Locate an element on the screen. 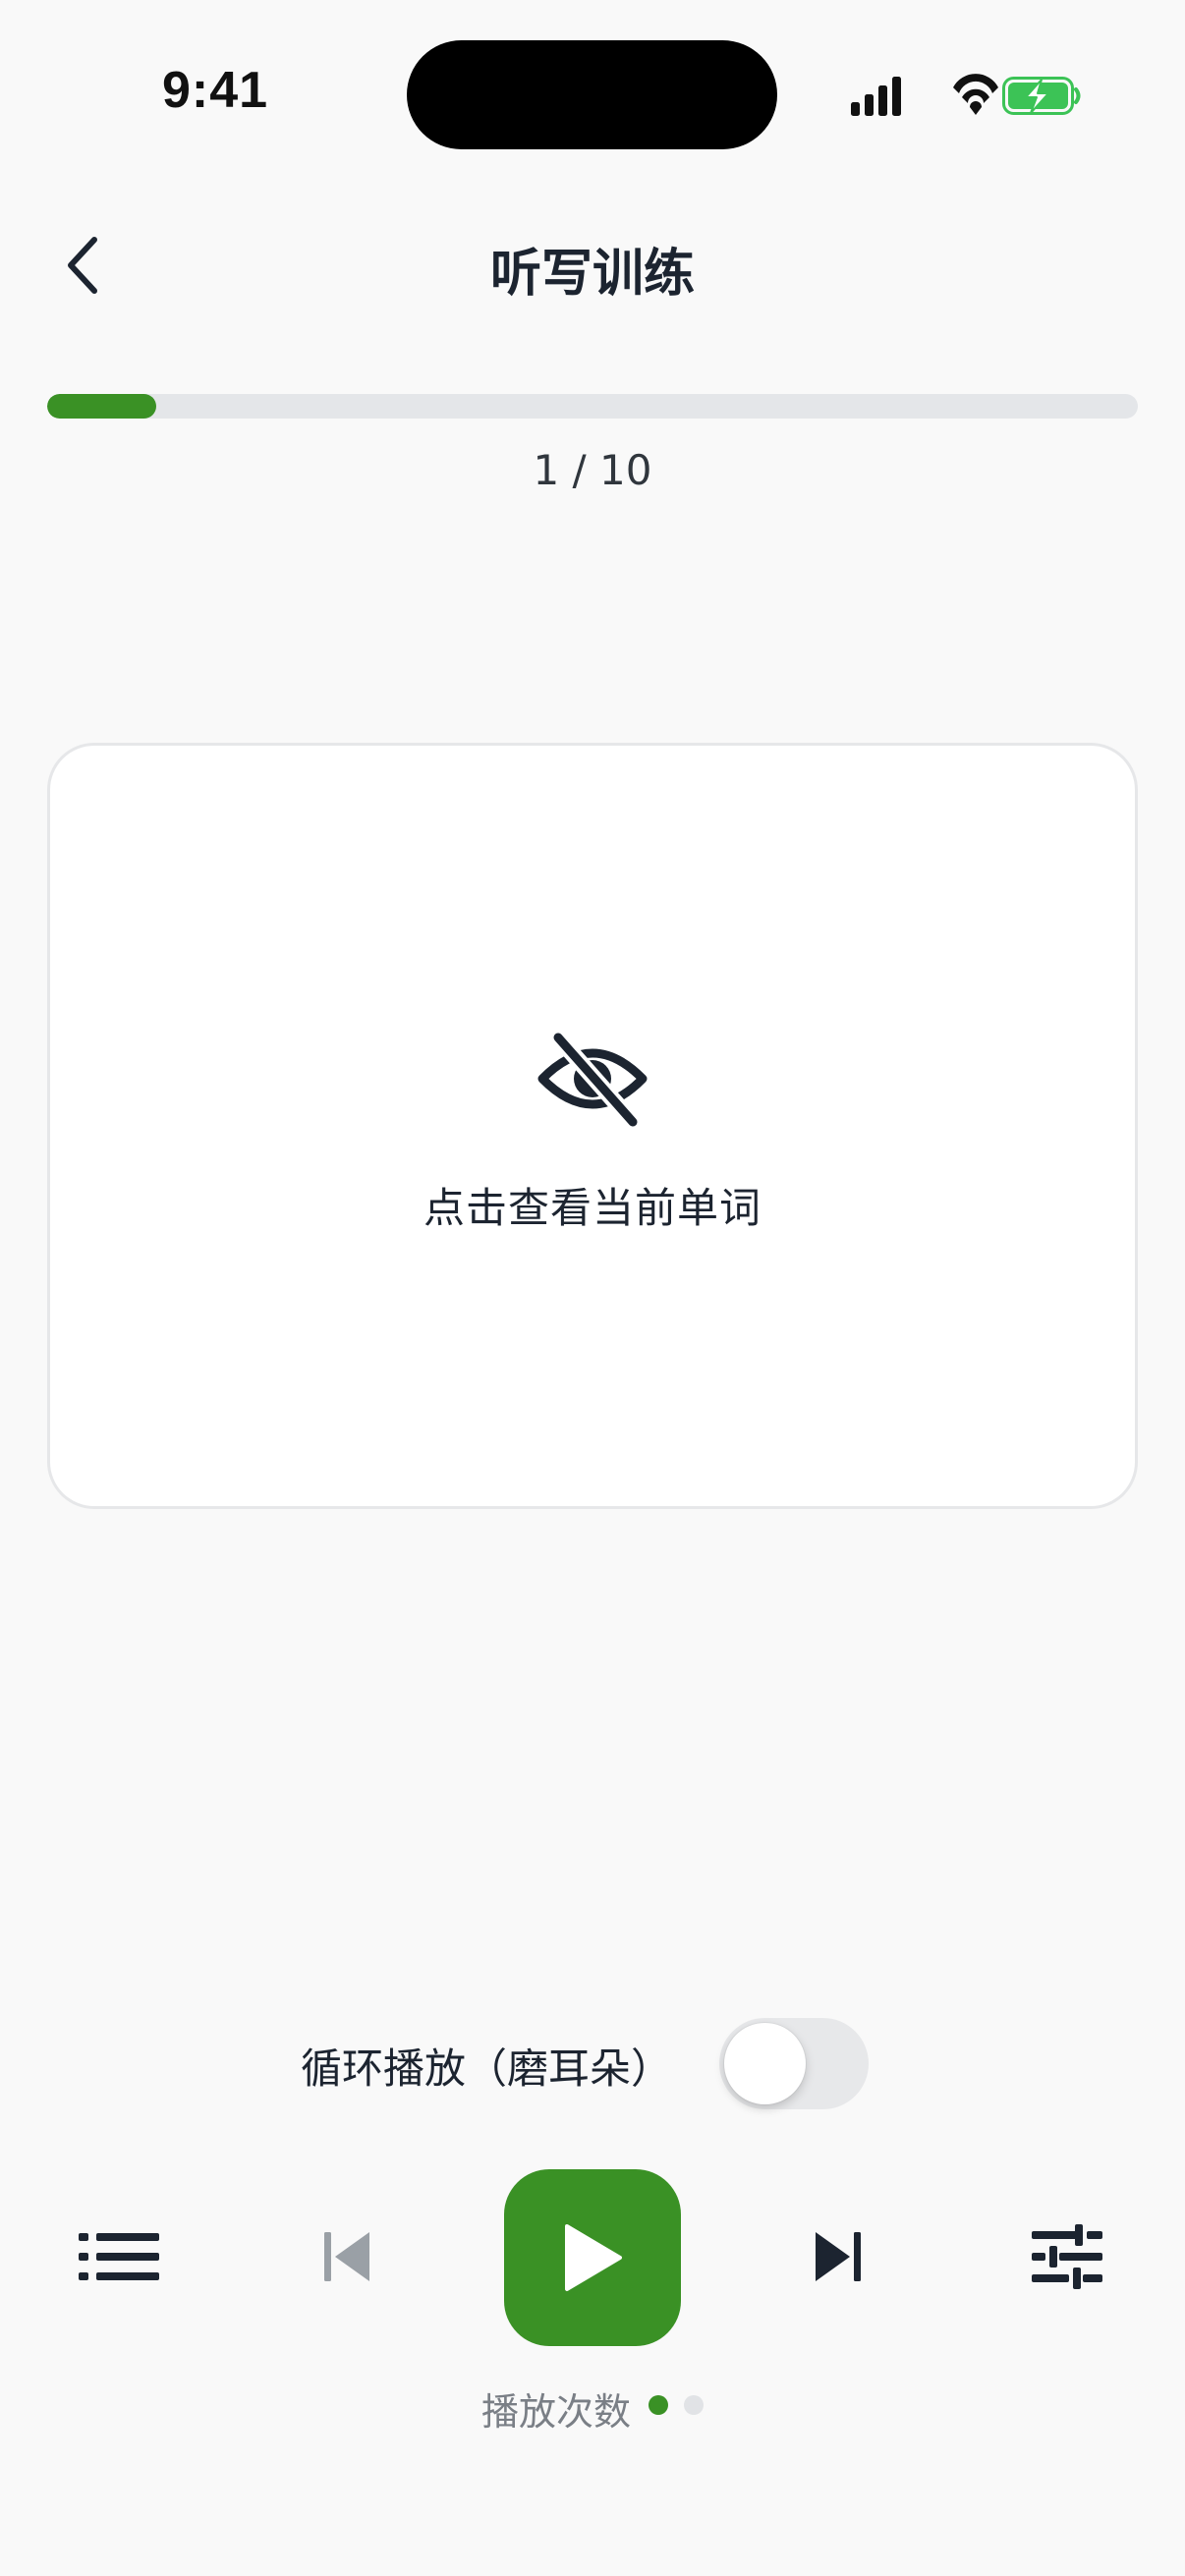  play-button is located at coordinates (592, 2257).